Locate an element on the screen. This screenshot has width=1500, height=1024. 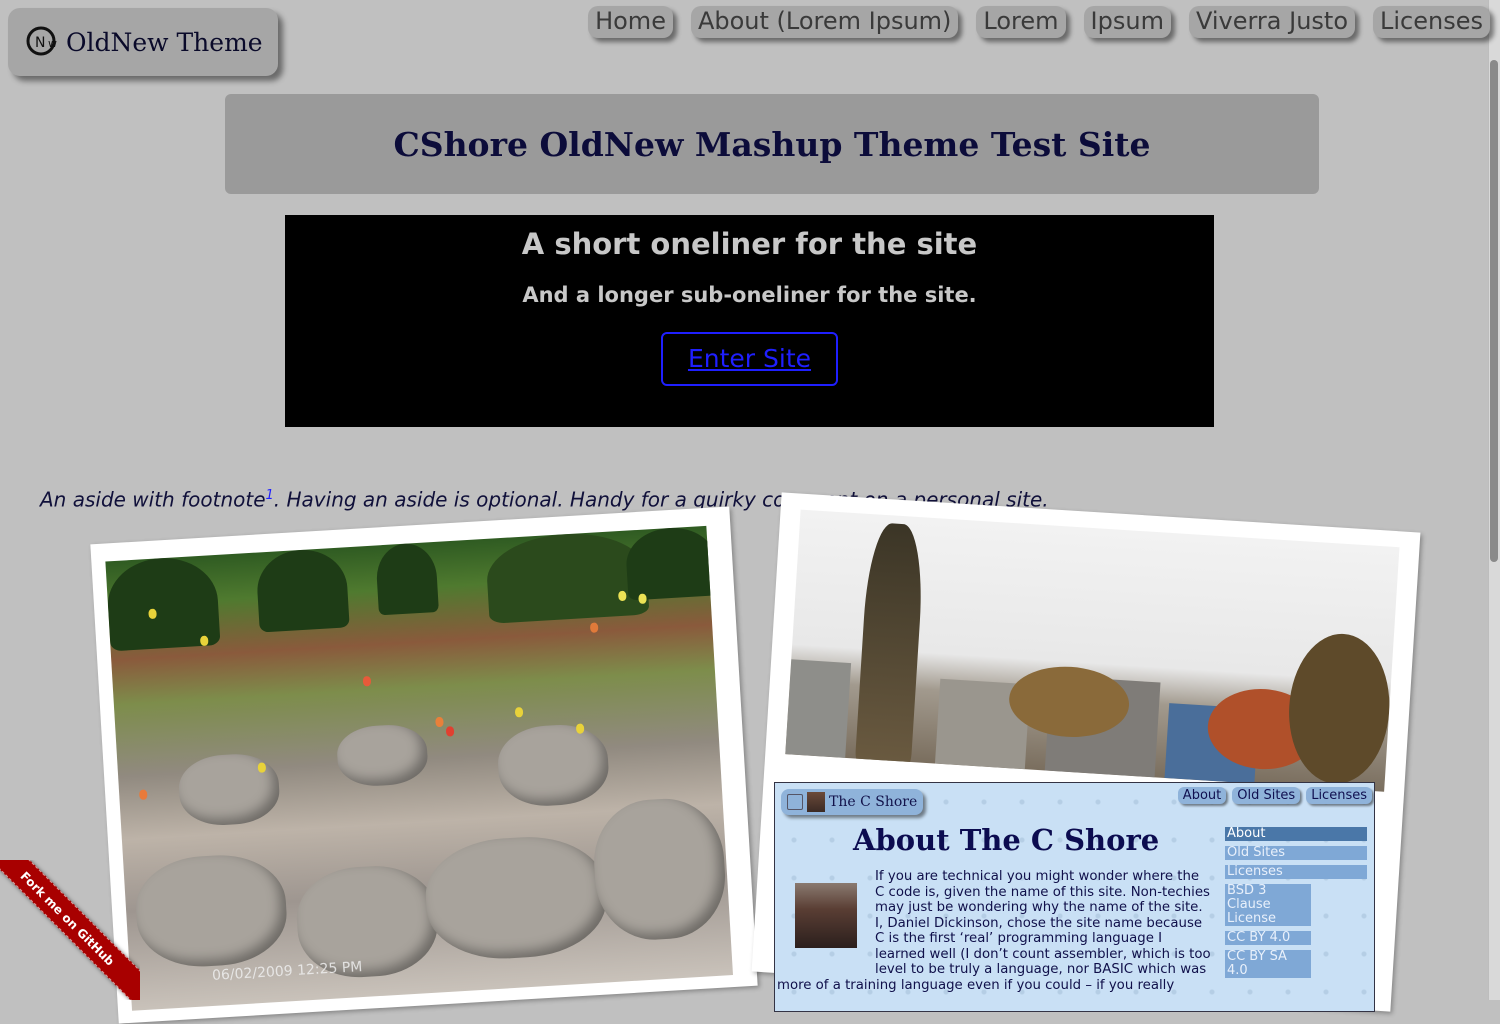
aside-text-start: An aside with footnote is located at coordinates (153, 499).